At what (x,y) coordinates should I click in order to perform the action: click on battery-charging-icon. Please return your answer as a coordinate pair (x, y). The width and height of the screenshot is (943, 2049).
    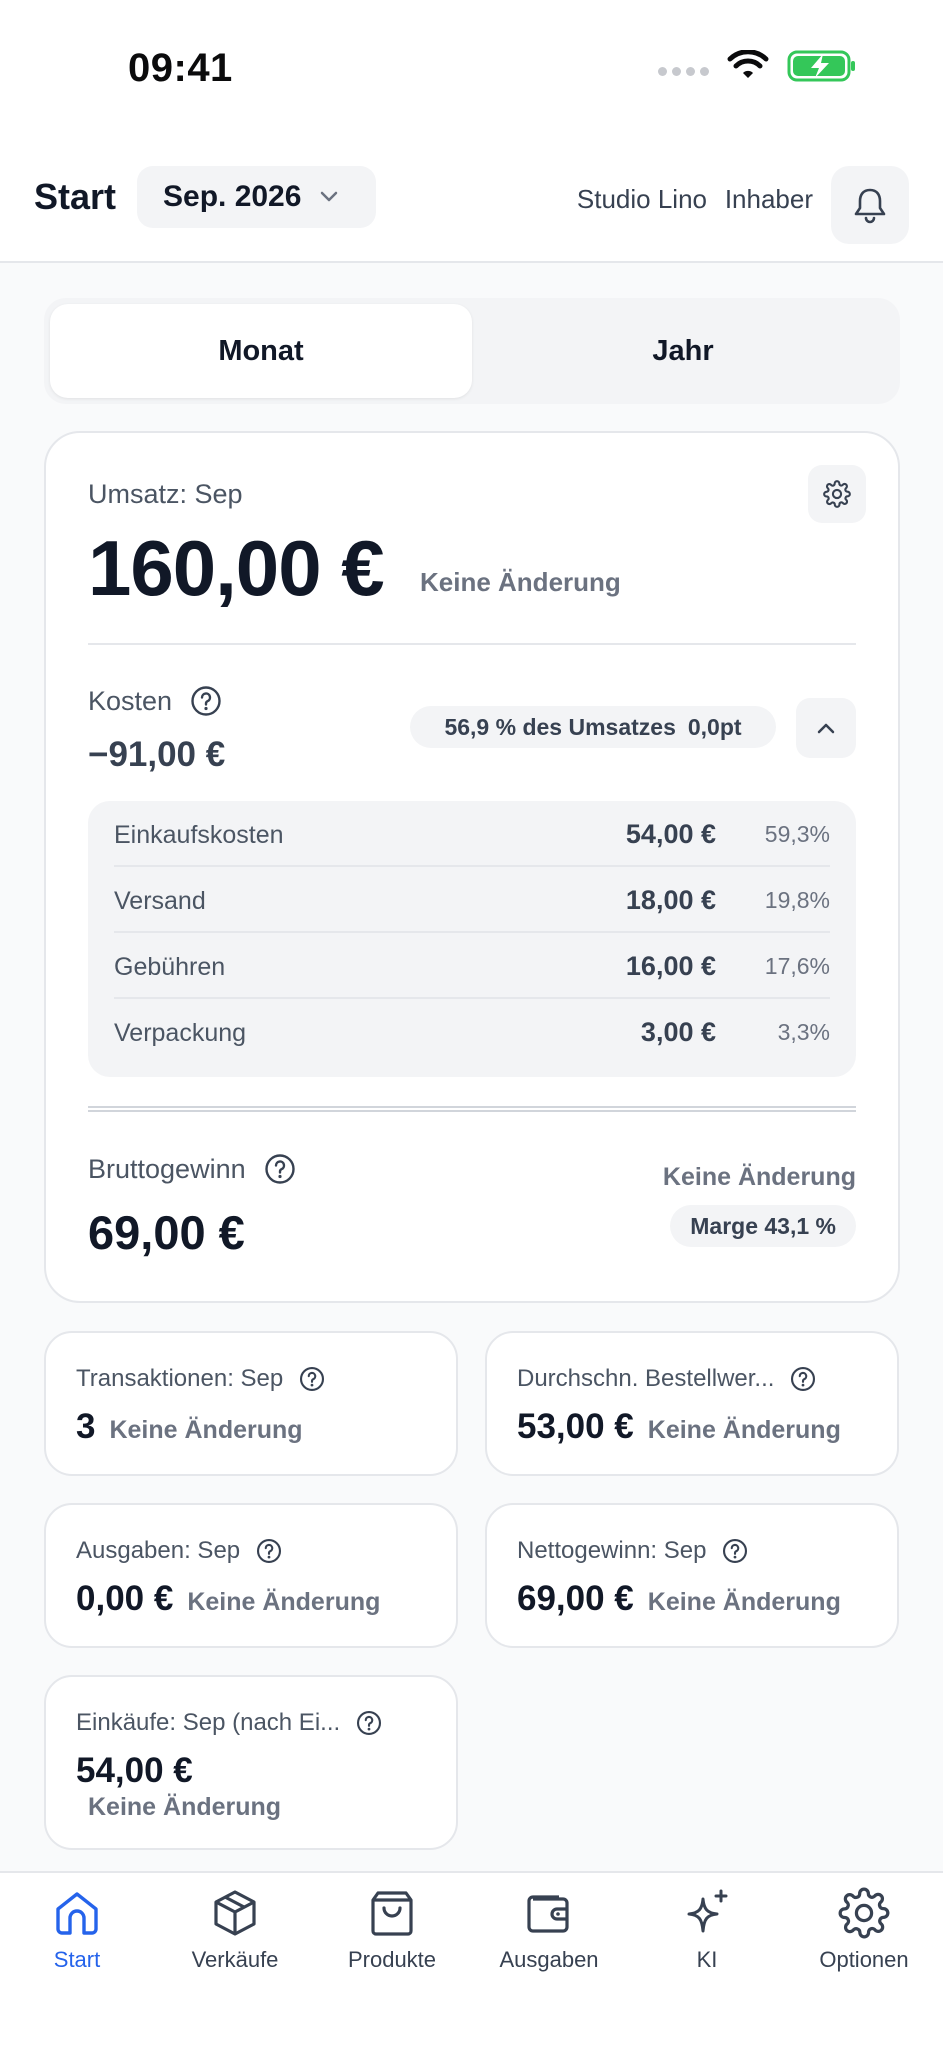
    Looking at the image, I should click on (821, 66).